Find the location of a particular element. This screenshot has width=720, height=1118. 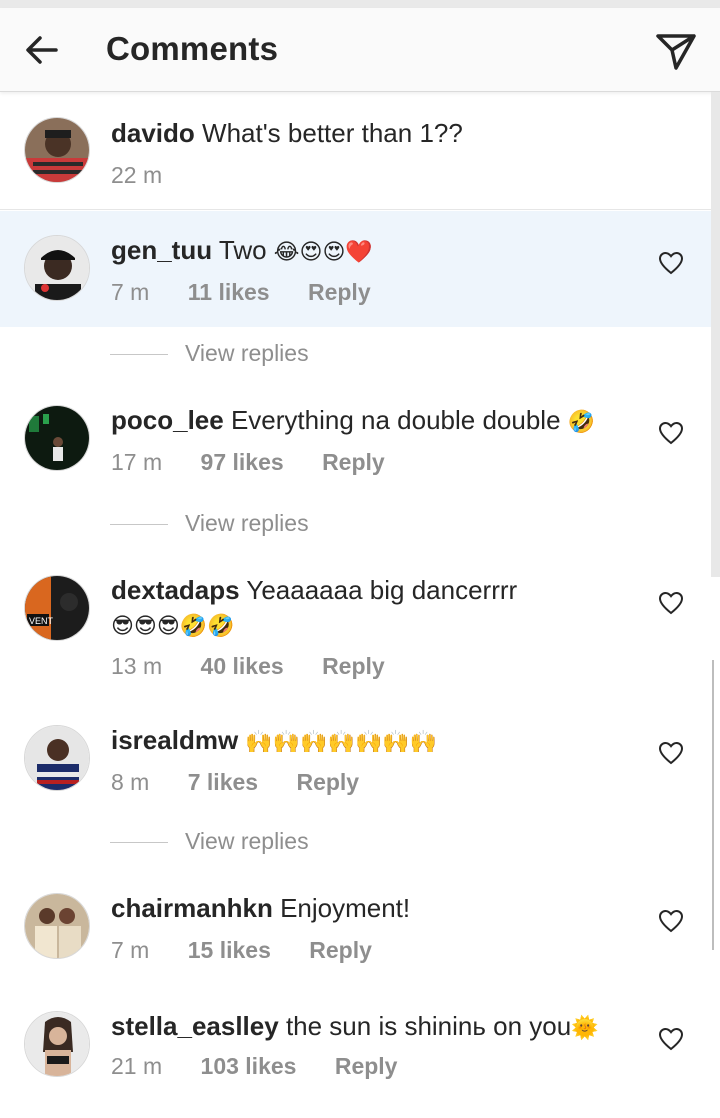

comment-text: poco_lee Everything na double double 🤣 is located at coordinates (366, 421).